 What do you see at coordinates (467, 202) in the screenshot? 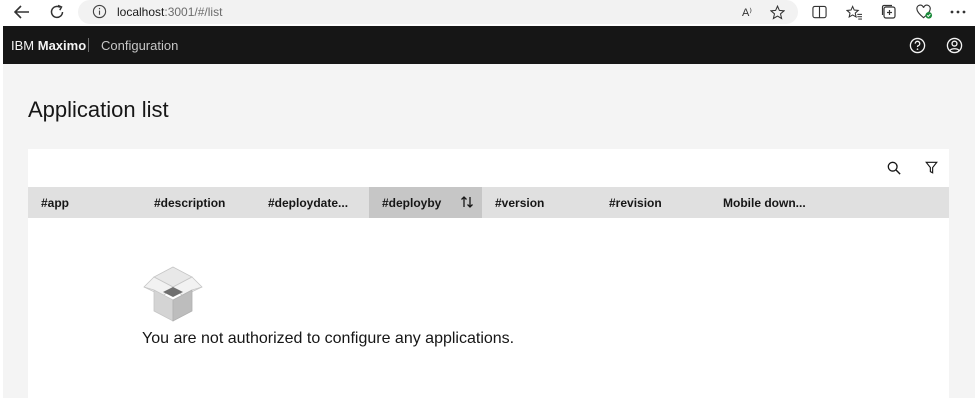
I see `sort-arrows-icon` at bounding box center [467, 202].